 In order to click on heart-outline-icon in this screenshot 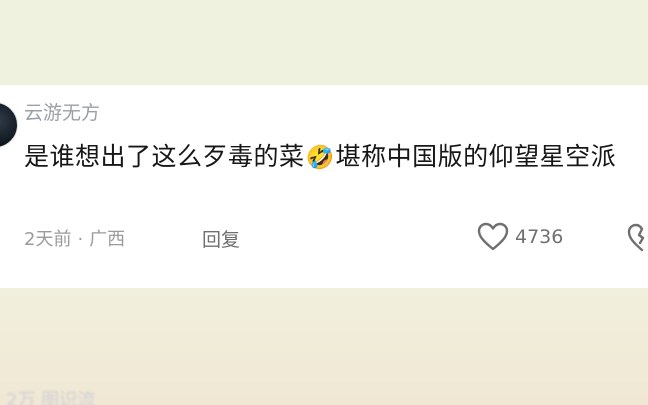, I will do `click(493, 237)`.